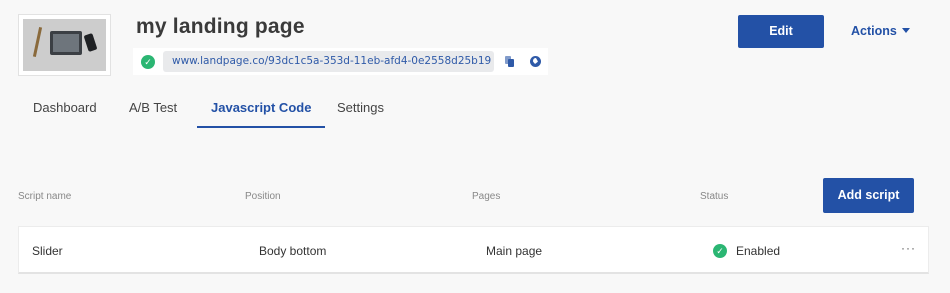 The image size is (950, 293). Describe the element at coordinates (510, 61) in the screenshot. I see `copy-icon` at that location.